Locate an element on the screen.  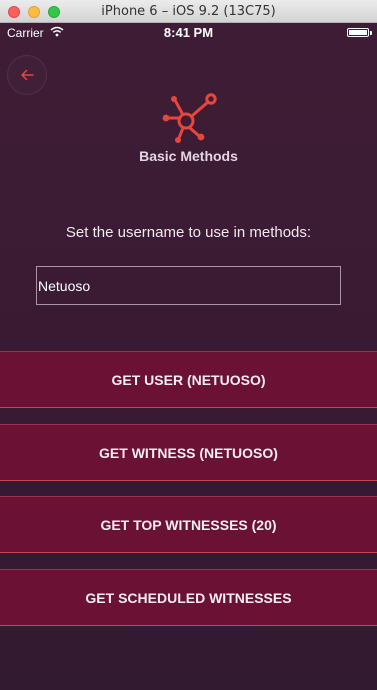
status-bar: Carrier 8:41 PM is located at coordinates (188, 33).